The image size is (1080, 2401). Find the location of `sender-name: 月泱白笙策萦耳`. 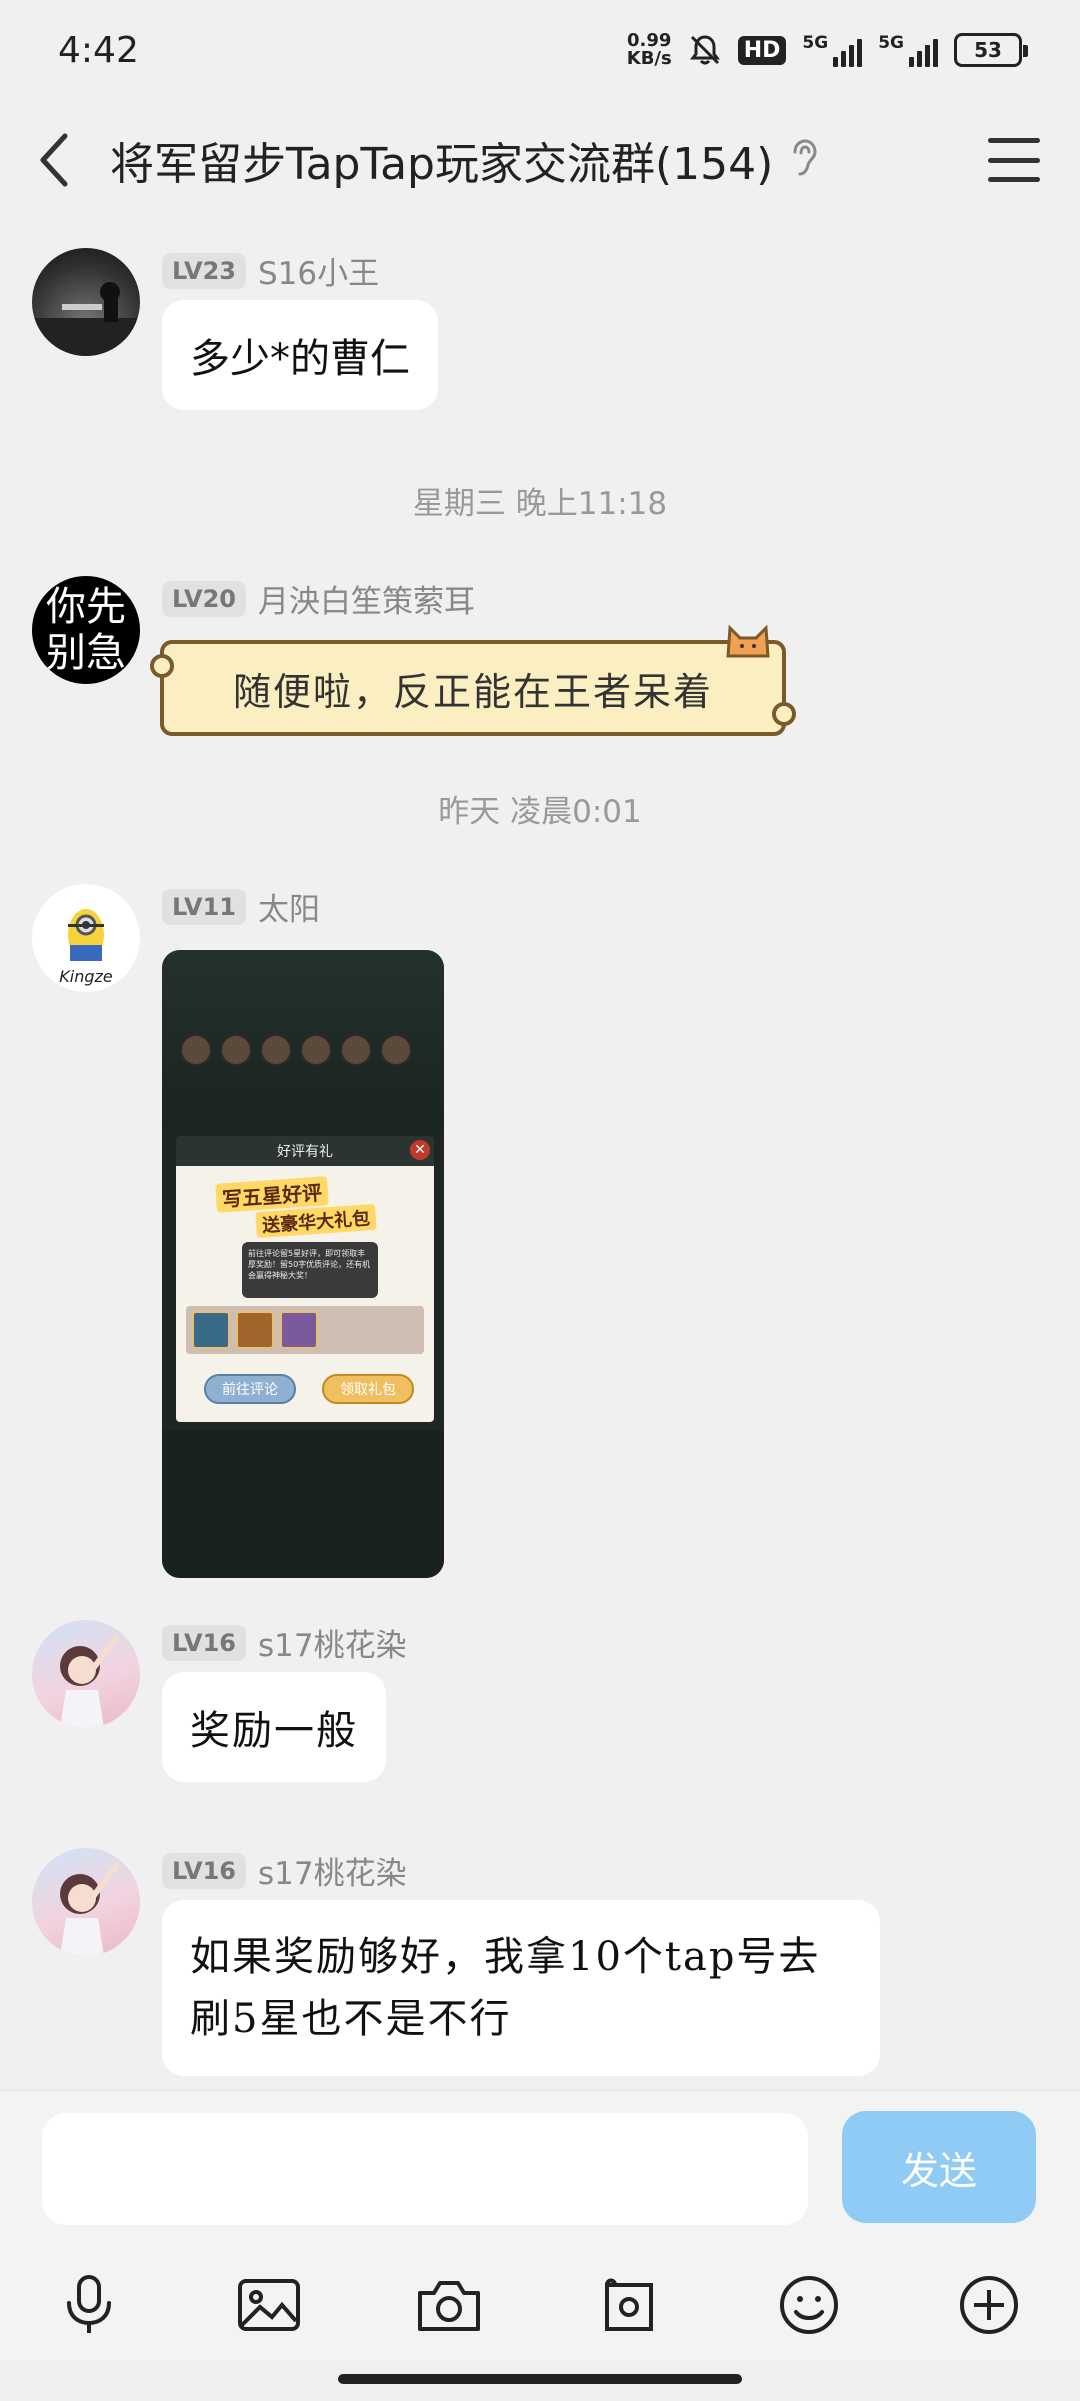

sender-name: 月泱白笙策萦耳 is located at coordinates (366, 598).